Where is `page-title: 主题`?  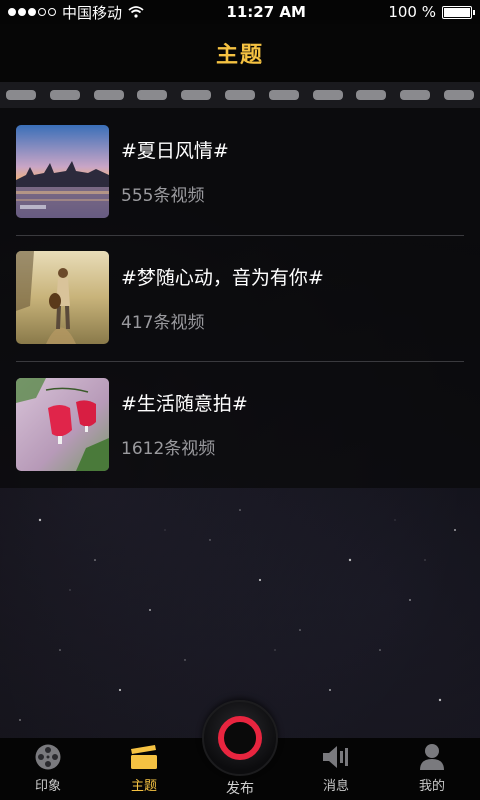
page-title: 主题 is located at coordinates (239, 55).